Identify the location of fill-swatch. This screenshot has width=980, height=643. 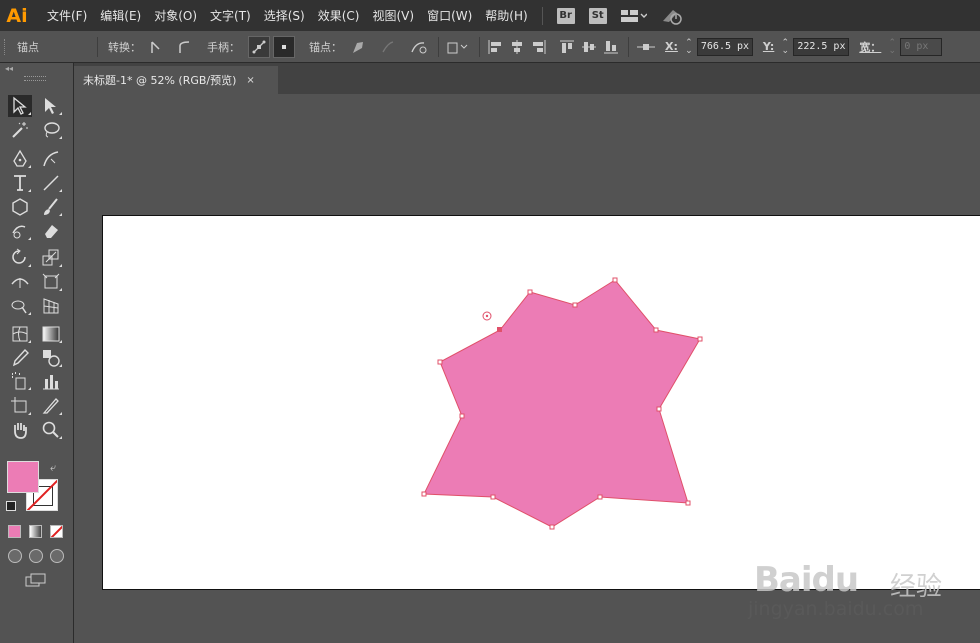
(23, 477).